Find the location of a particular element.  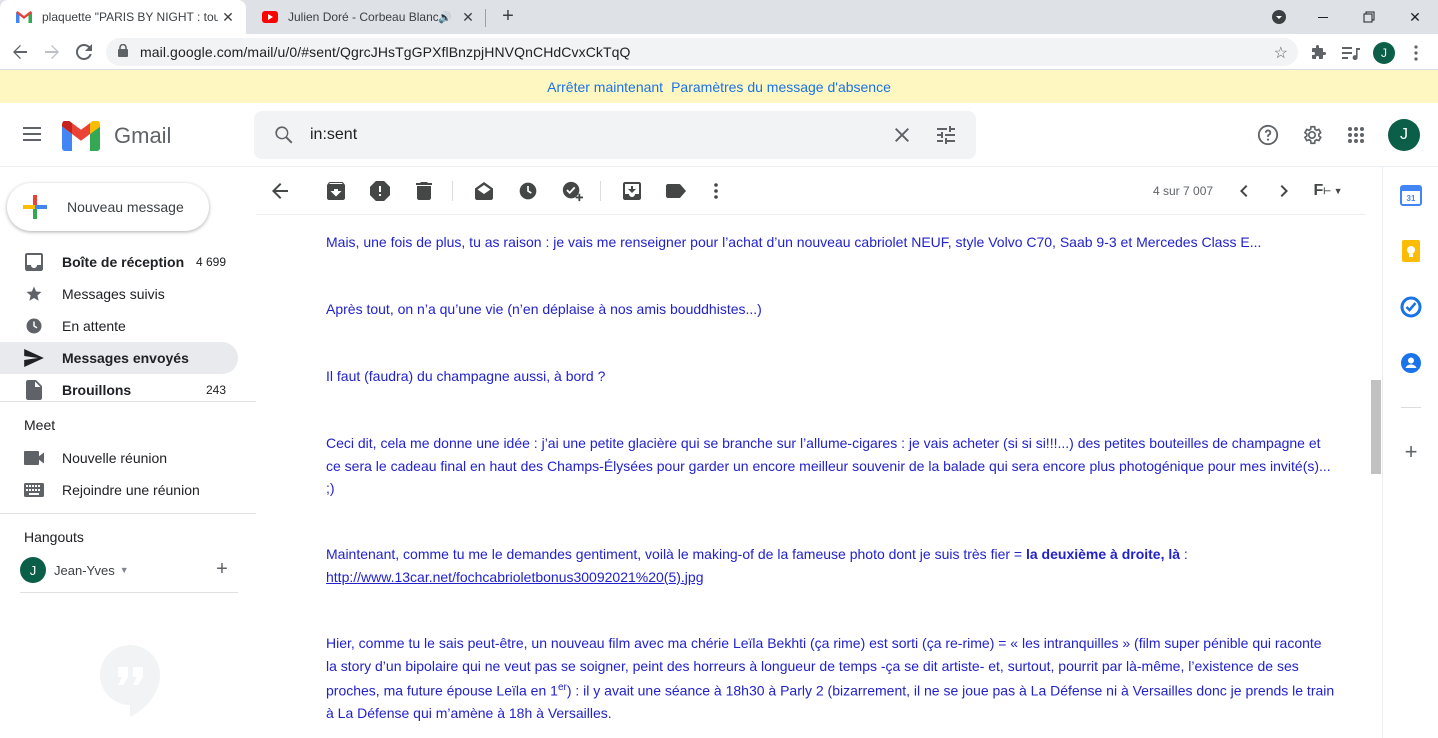

sidebar-item-label: Rejoindre une réunion is located at coordinates (131, 490).